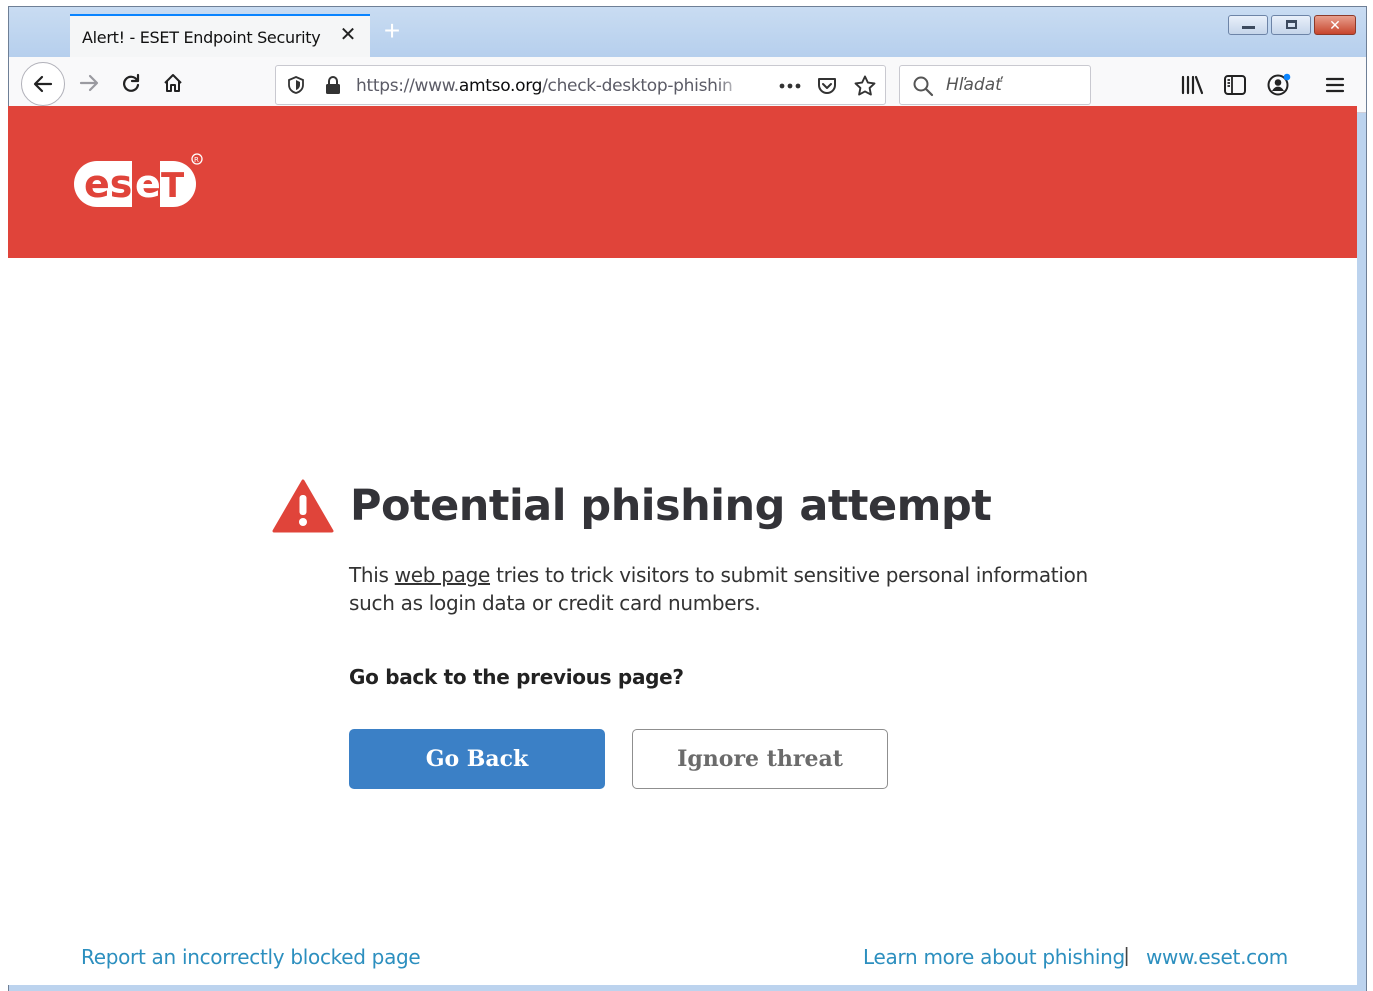  What do you see at coordinates (1248, 25) in the screenshot?
I see `minimize-button` at bounding box center [1248, 25].